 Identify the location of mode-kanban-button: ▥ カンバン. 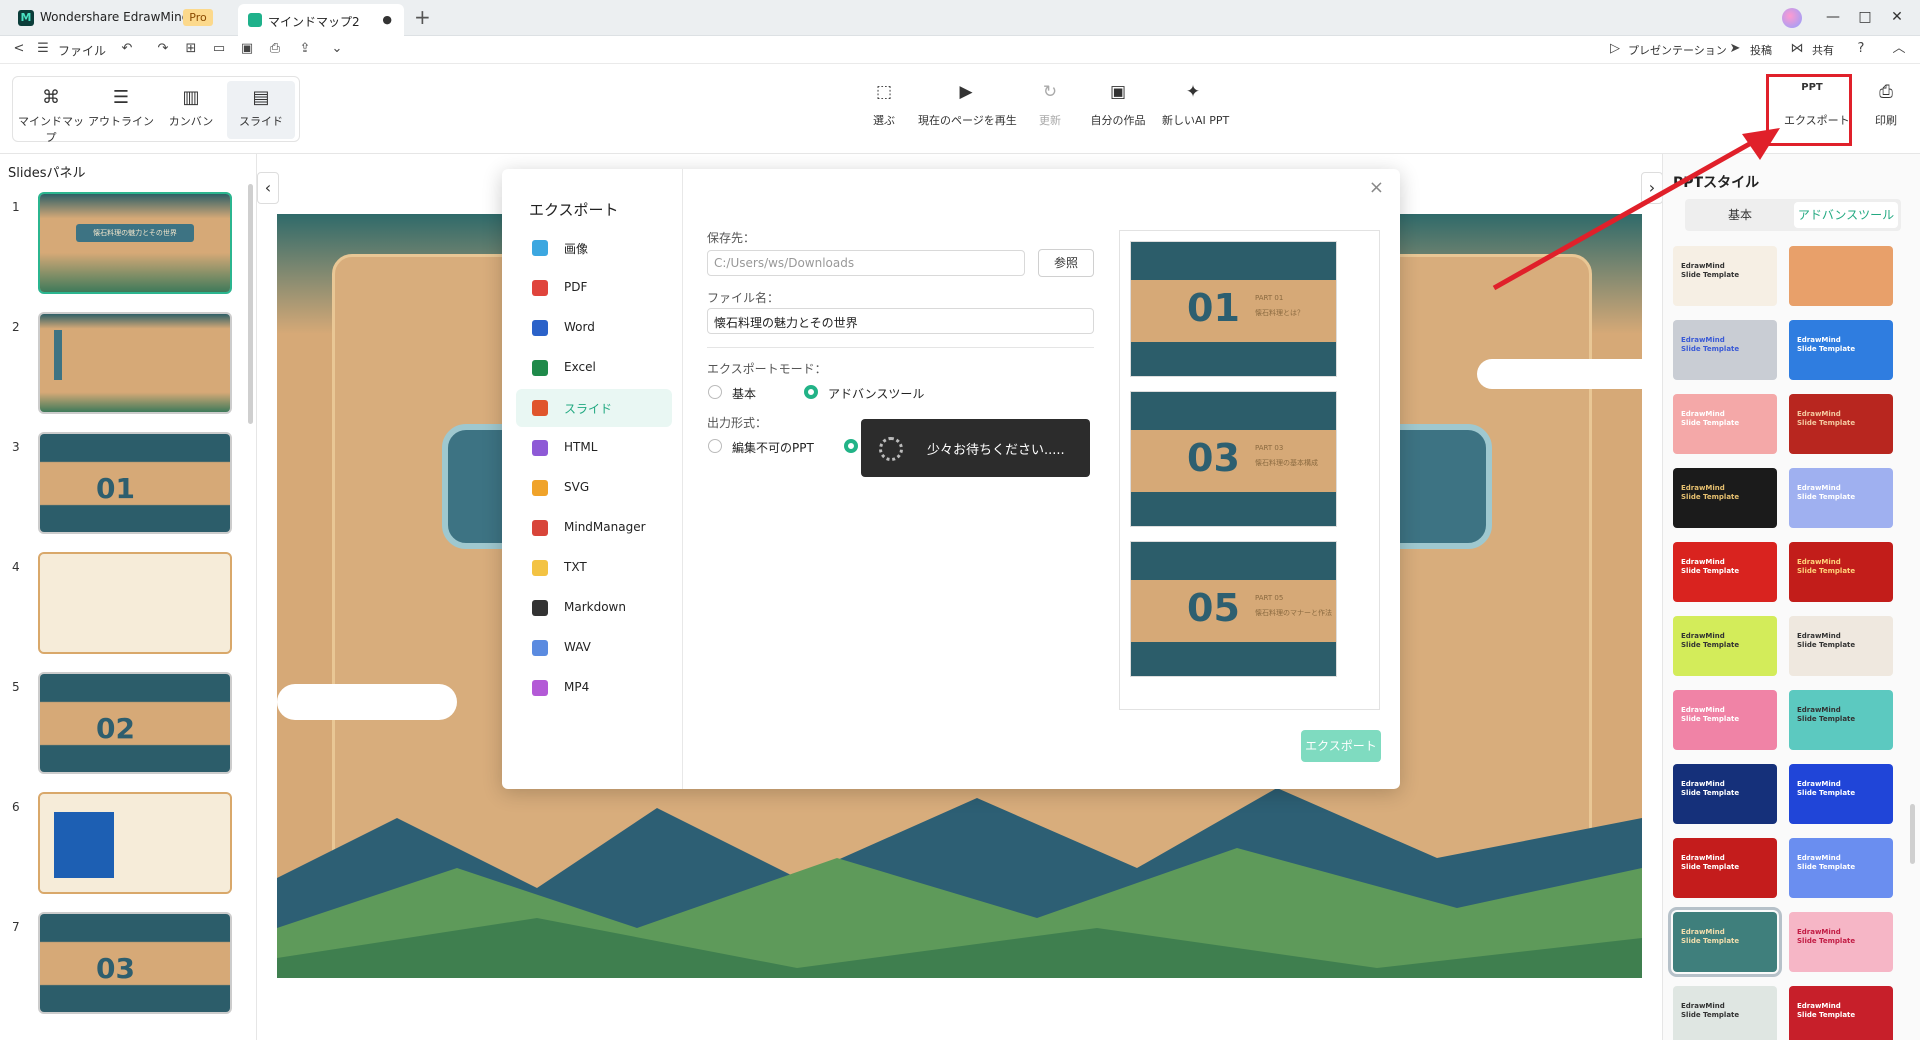
(191, 110).